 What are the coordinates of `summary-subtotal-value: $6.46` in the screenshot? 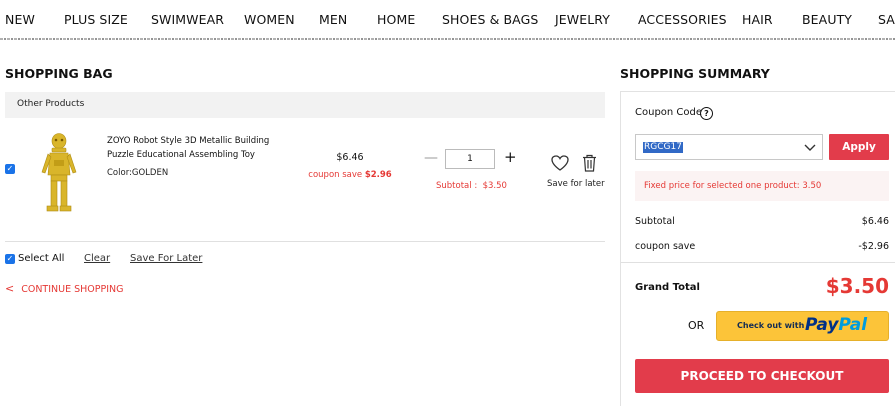 It's located at (875, 221).